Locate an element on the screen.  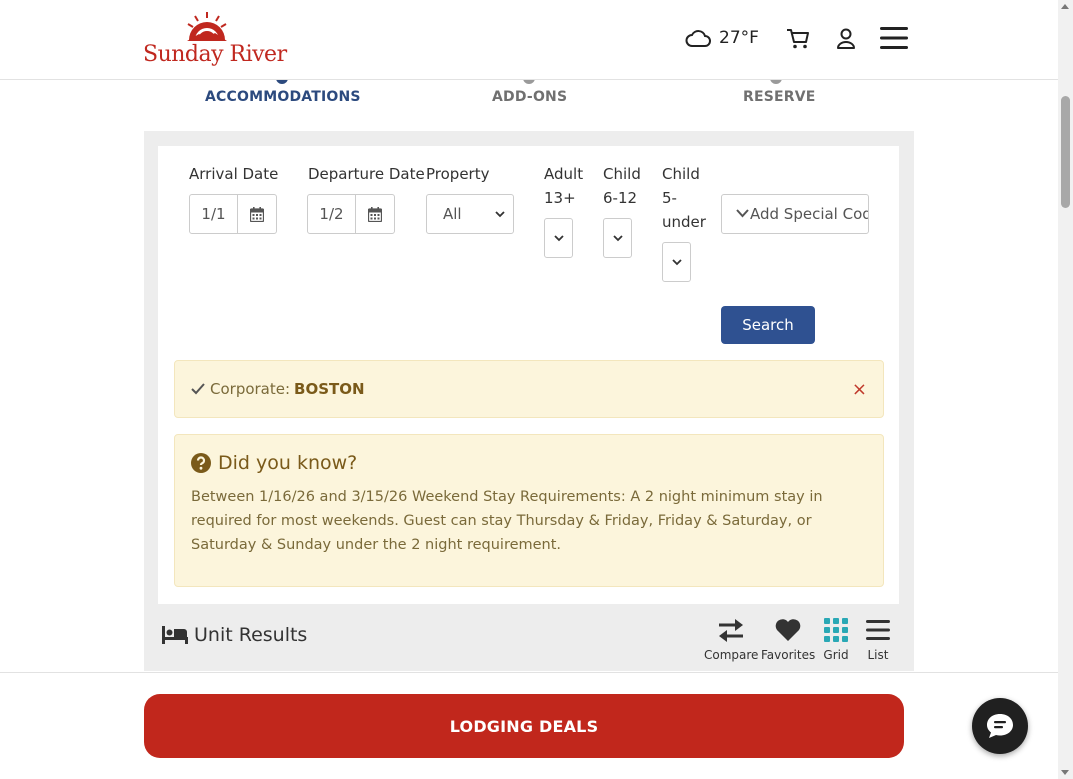
child-5-under-label-line3: under is located at coordinates (684, 222).